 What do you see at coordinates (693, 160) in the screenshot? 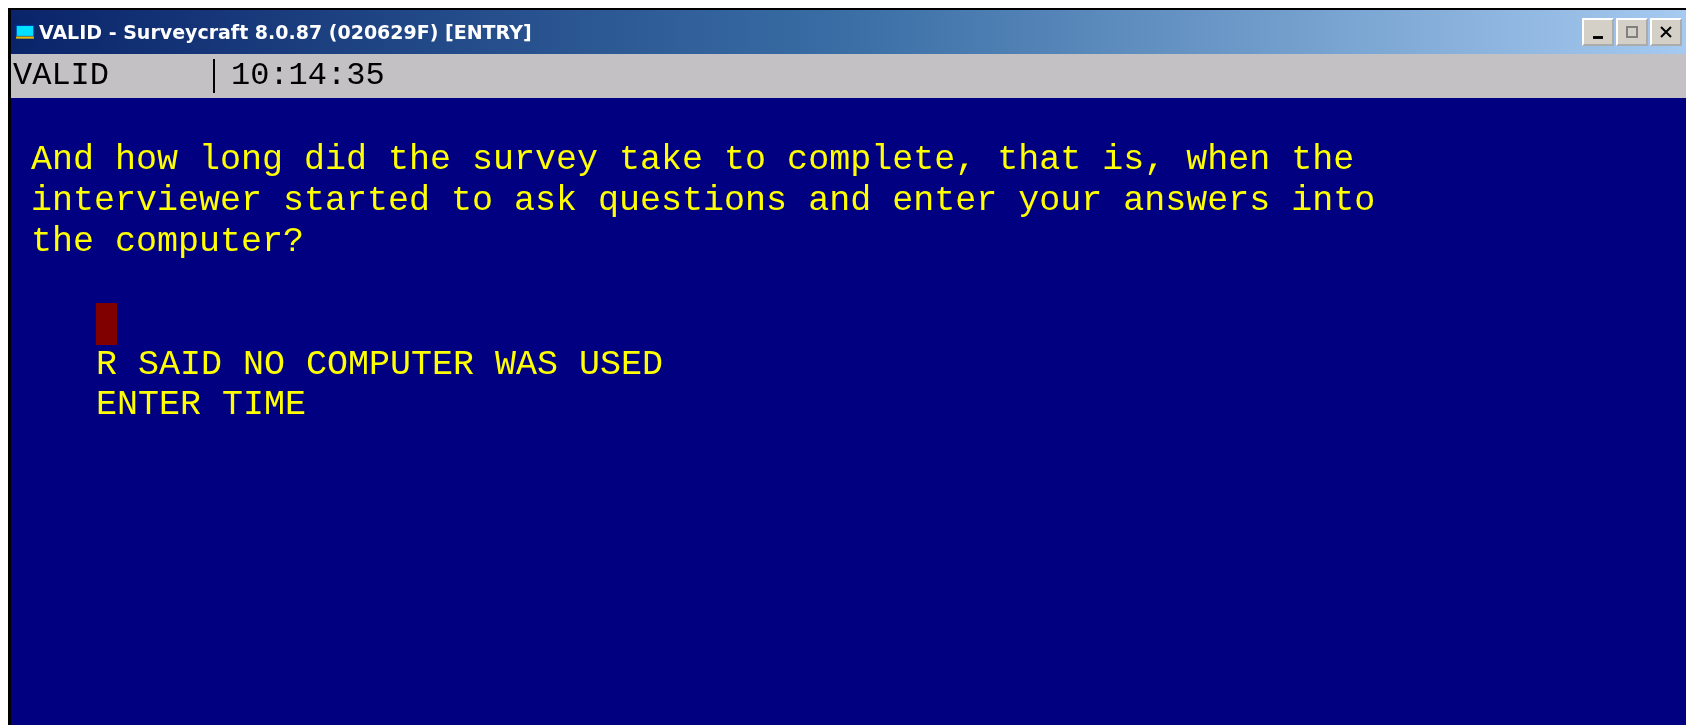
I see `question-text: And how long did the survey take to complete, that is, when the` at bounding box center [693, 160].